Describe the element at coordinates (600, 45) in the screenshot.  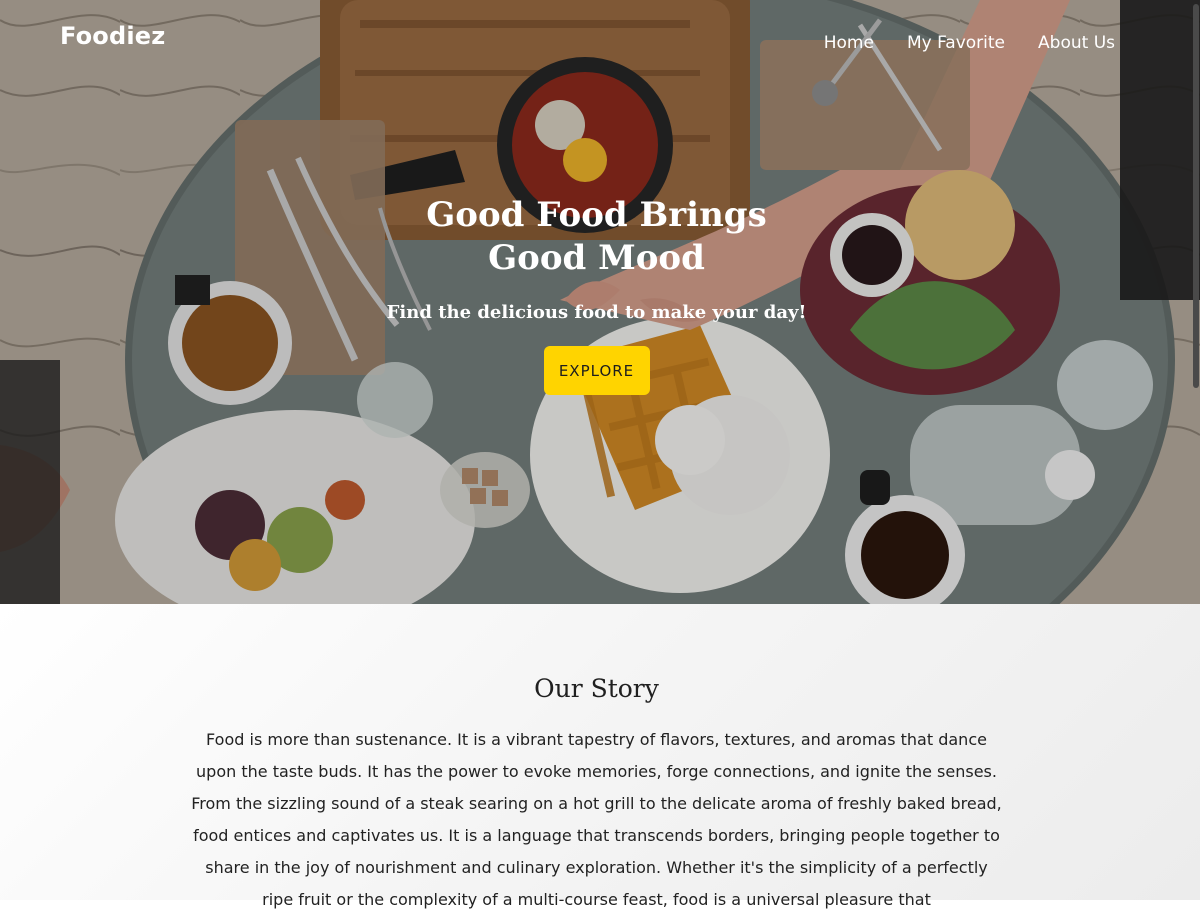
I see `top-navigation-bar: Foodiez Home My Favorite About Us` at that location.